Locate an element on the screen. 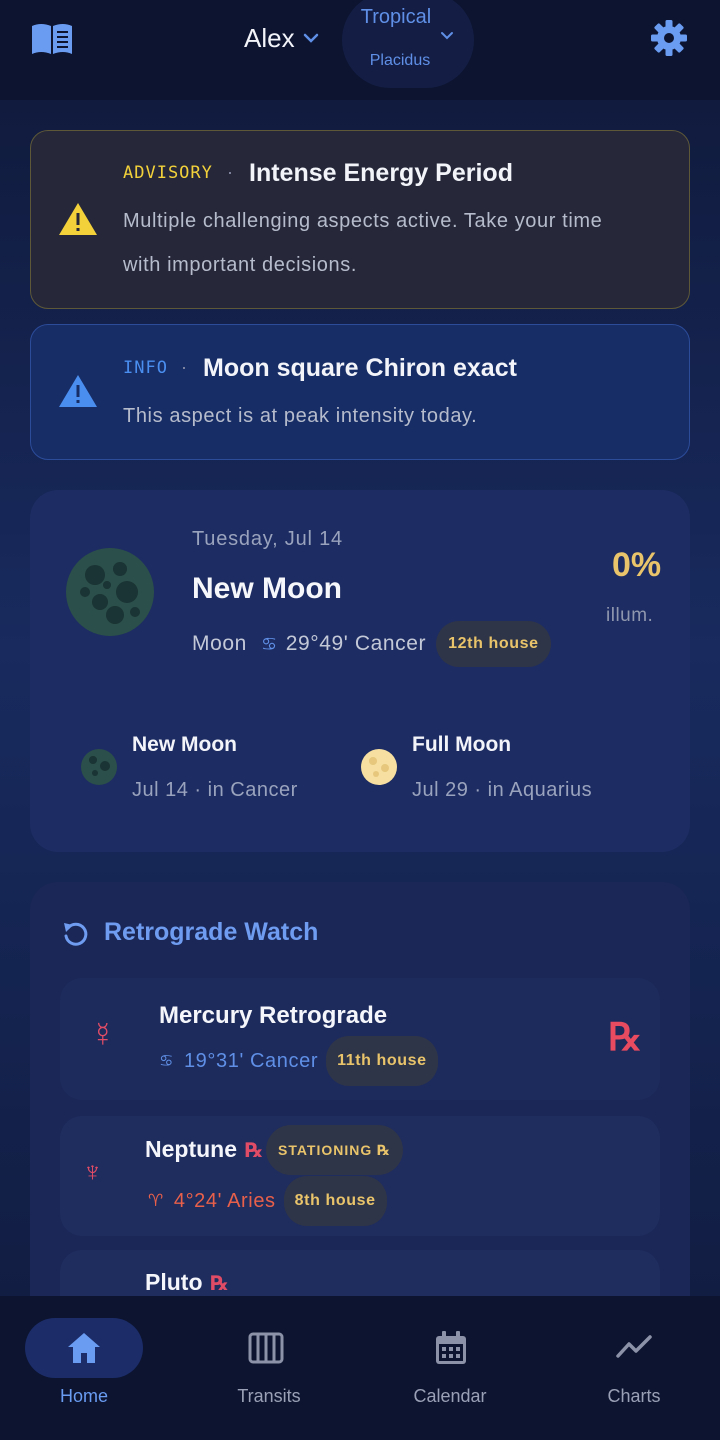 The width and height of the screenshot is (720, 1440). alert-title: Moon square Chiron exact is located at coordinates (360, 368).